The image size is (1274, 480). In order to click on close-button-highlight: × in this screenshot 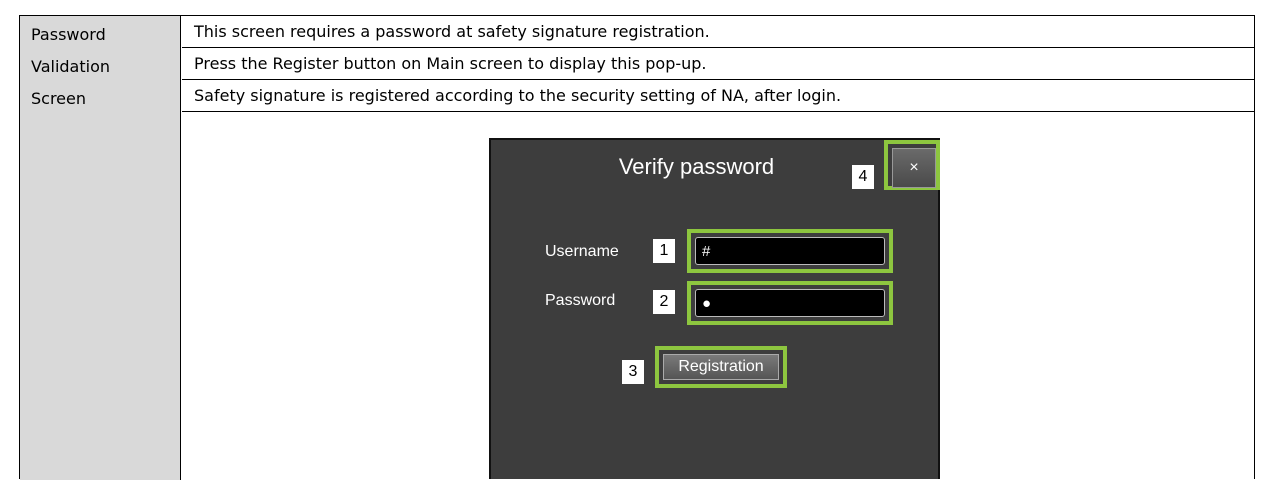, I will do `click(912, 165)`.